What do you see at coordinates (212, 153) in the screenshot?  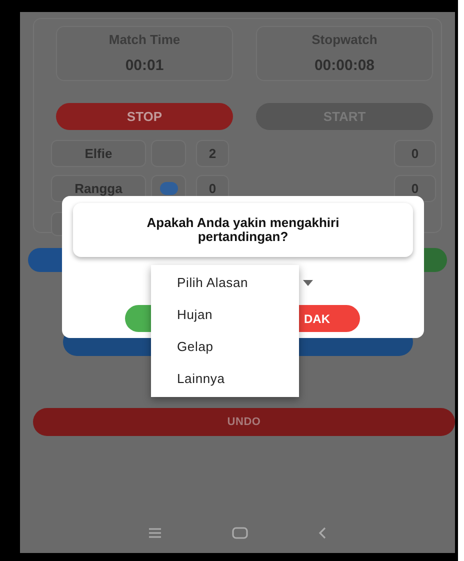 I see `score-cell: 2` at bounding box center [212, 153].